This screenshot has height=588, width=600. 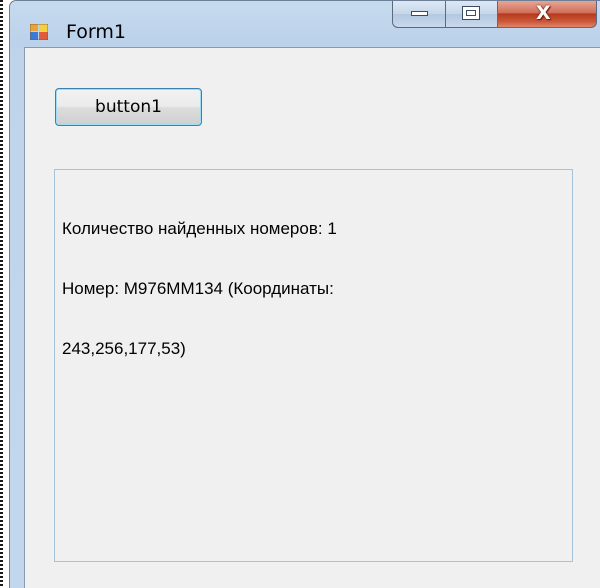 I want to click on maximize-icon, so click(x=471, y=13).